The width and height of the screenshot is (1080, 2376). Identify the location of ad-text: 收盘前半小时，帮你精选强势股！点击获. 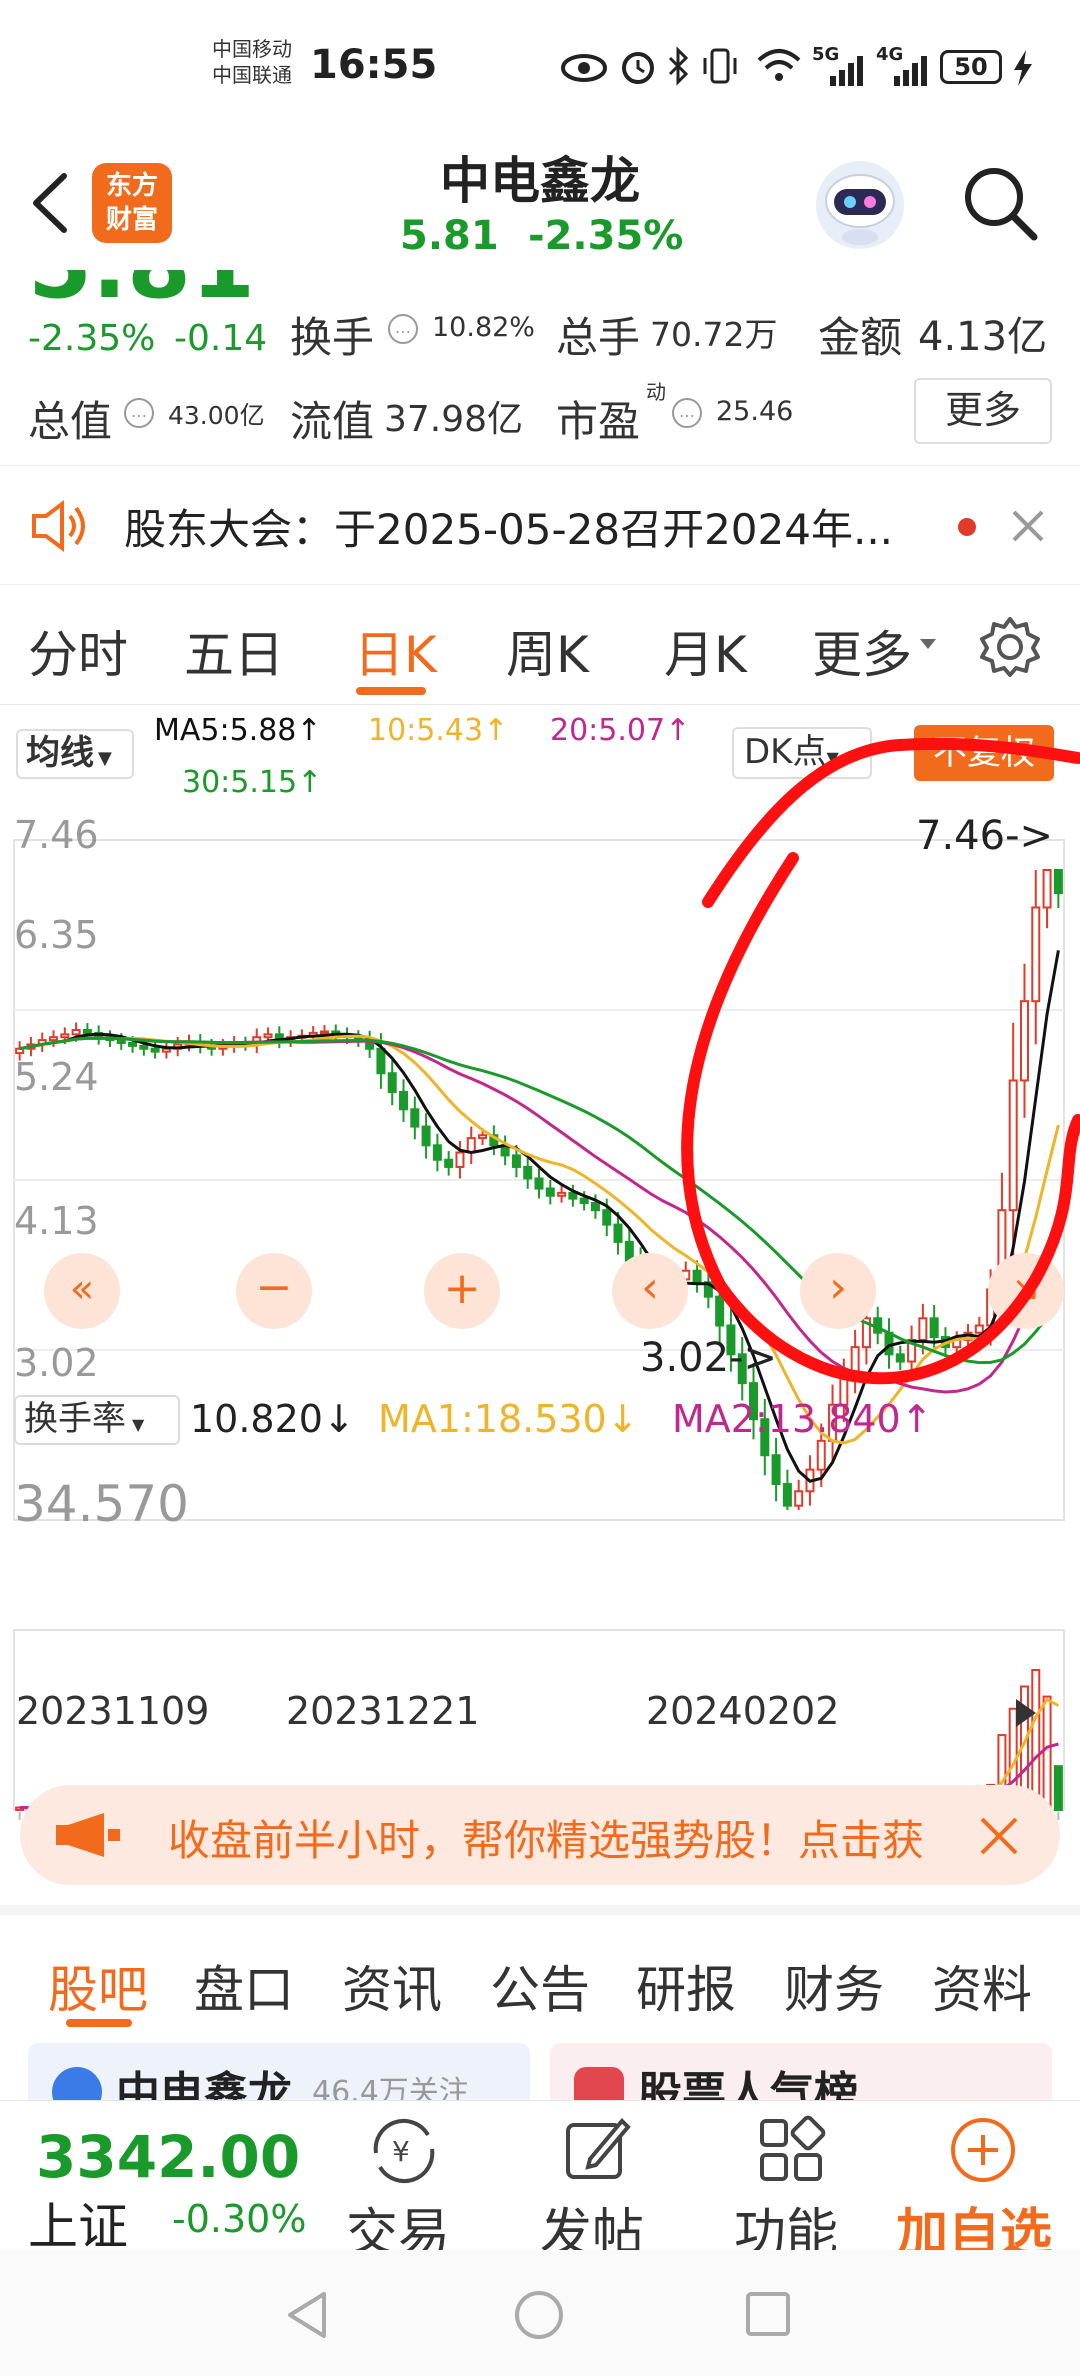
(546, 1840).